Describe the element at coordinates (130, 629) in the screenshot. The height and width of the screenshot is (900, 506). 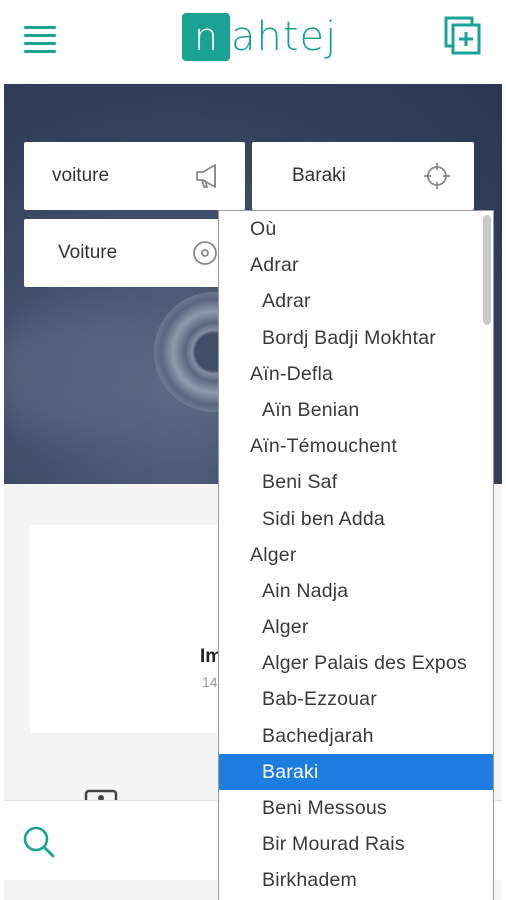
I see `listing-card-image` at that location.